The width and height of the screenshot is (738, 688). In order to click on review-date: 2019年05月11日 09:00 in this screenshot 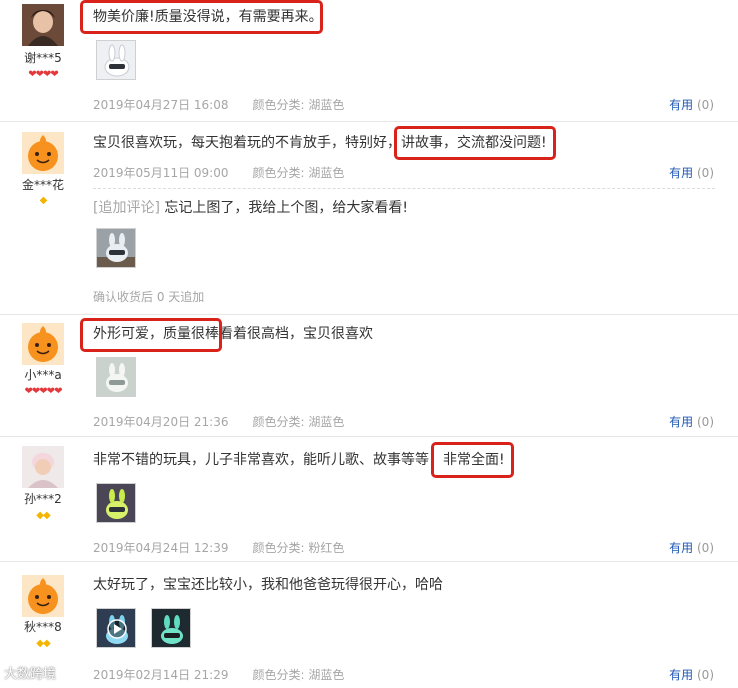, I will do `click(161, 173)`.